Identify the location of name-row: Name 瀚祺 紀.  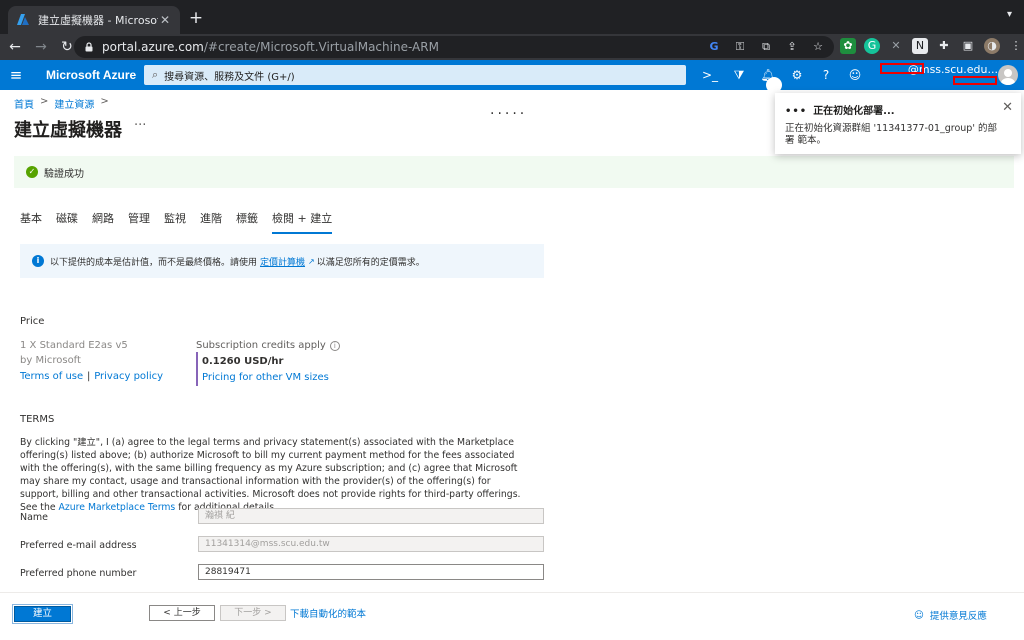
(282, 517).